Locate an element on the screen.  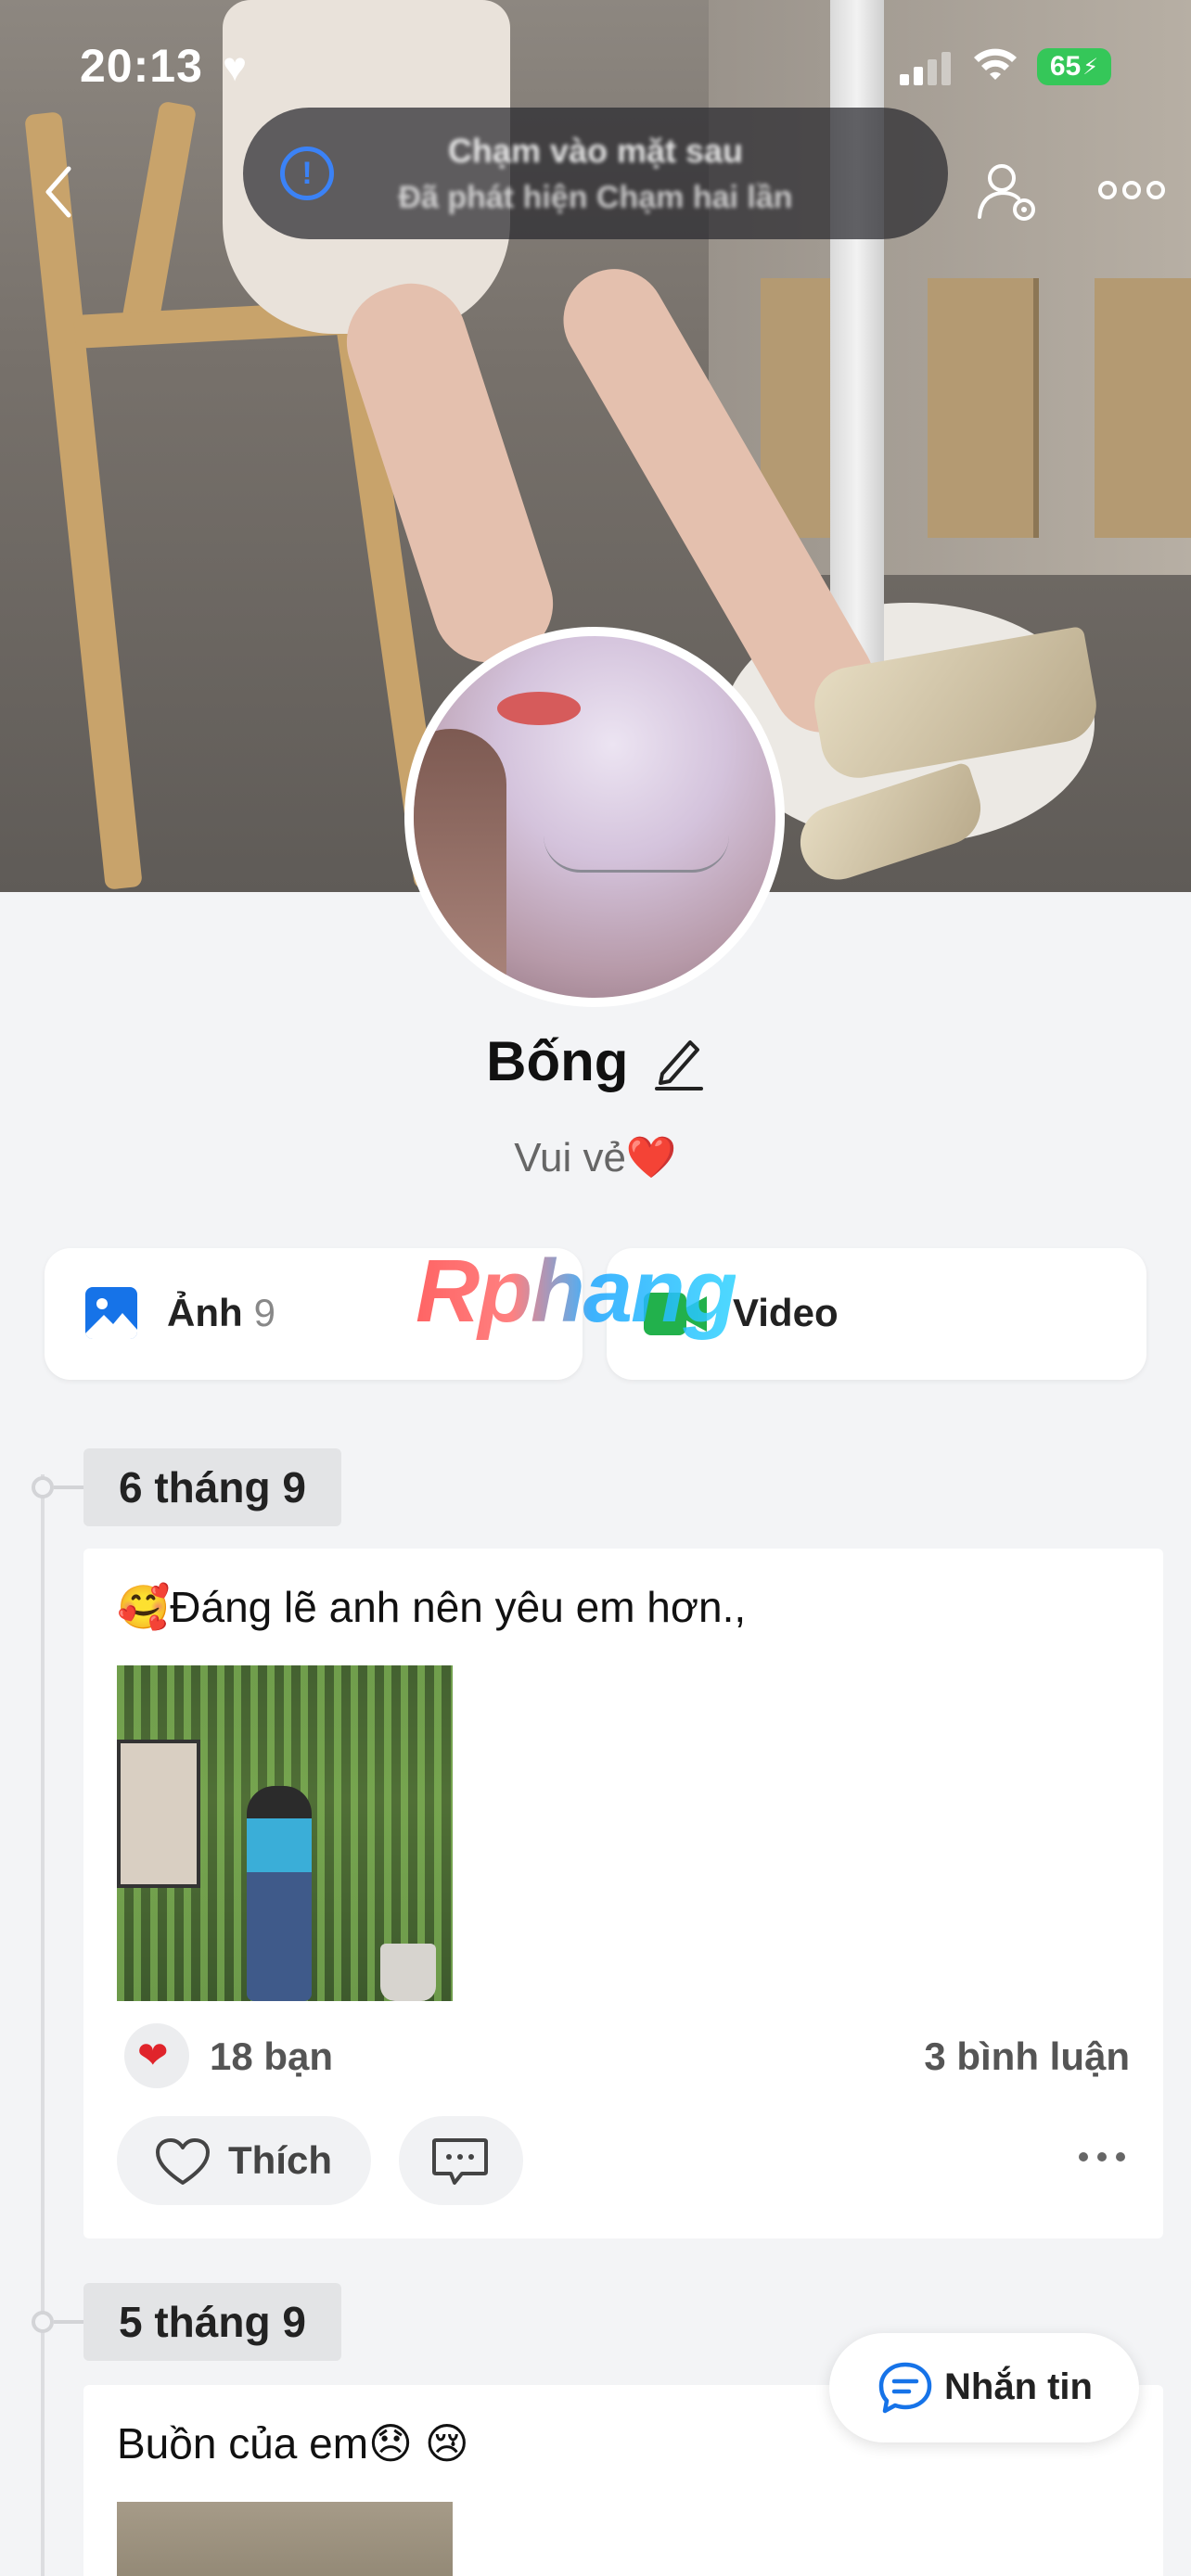
heart-reaction-icon: ❤ is located at coordinates (156, 2056).